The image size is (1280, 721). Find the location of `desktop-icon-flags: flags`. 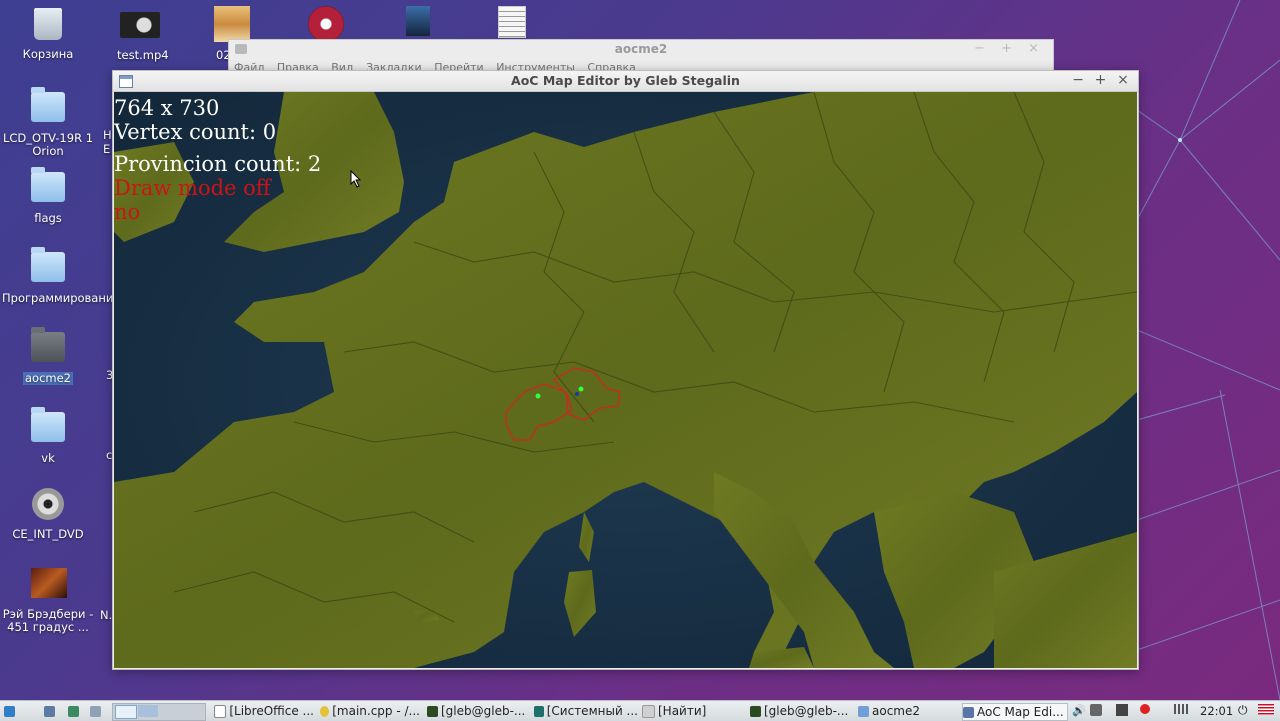

desktop-icon-flags: flags is located at coordinates (48, 196).